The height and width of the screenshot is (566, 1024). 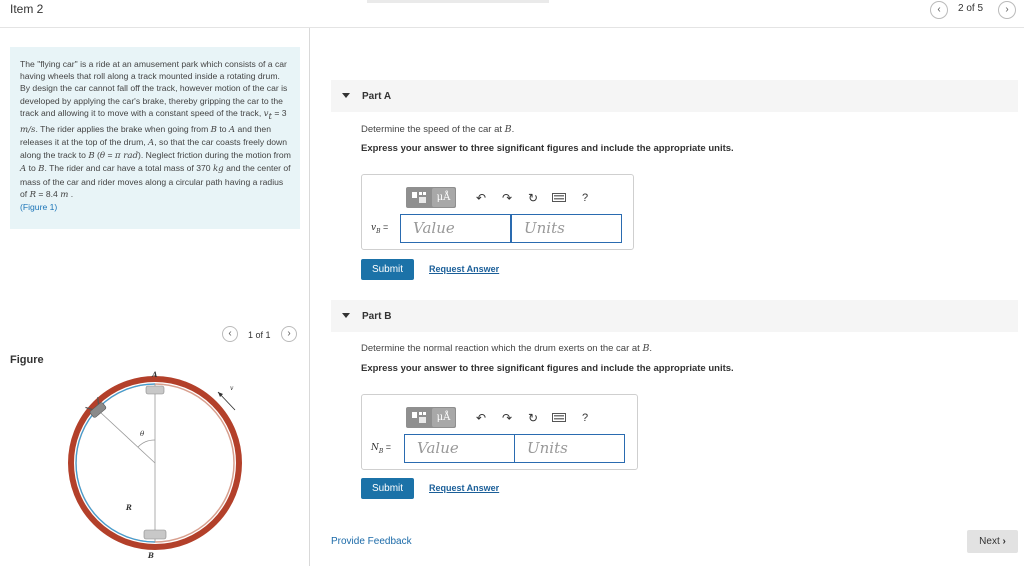 What do you see at coordinates (433, 129) in the screenshot?
I see `question-text: Determine the speed of the car at` at bounding box center [433, 129].